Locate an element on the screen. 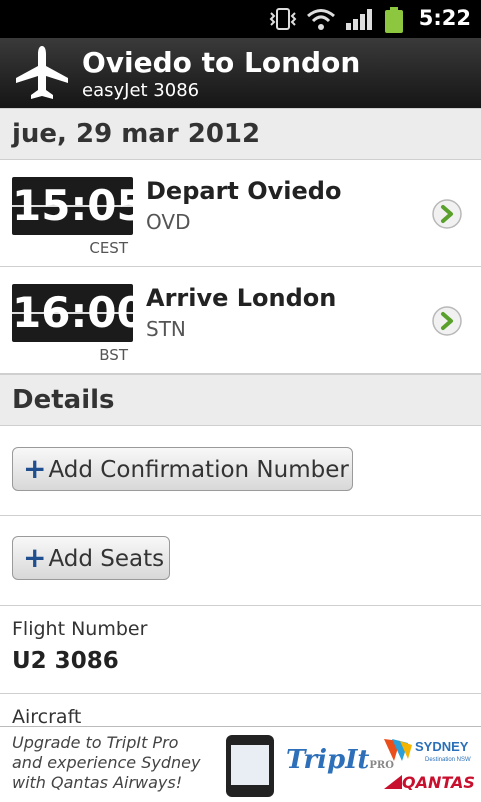  date-header: jue, 29 mar 2012 is located at coordinates (240, 134).